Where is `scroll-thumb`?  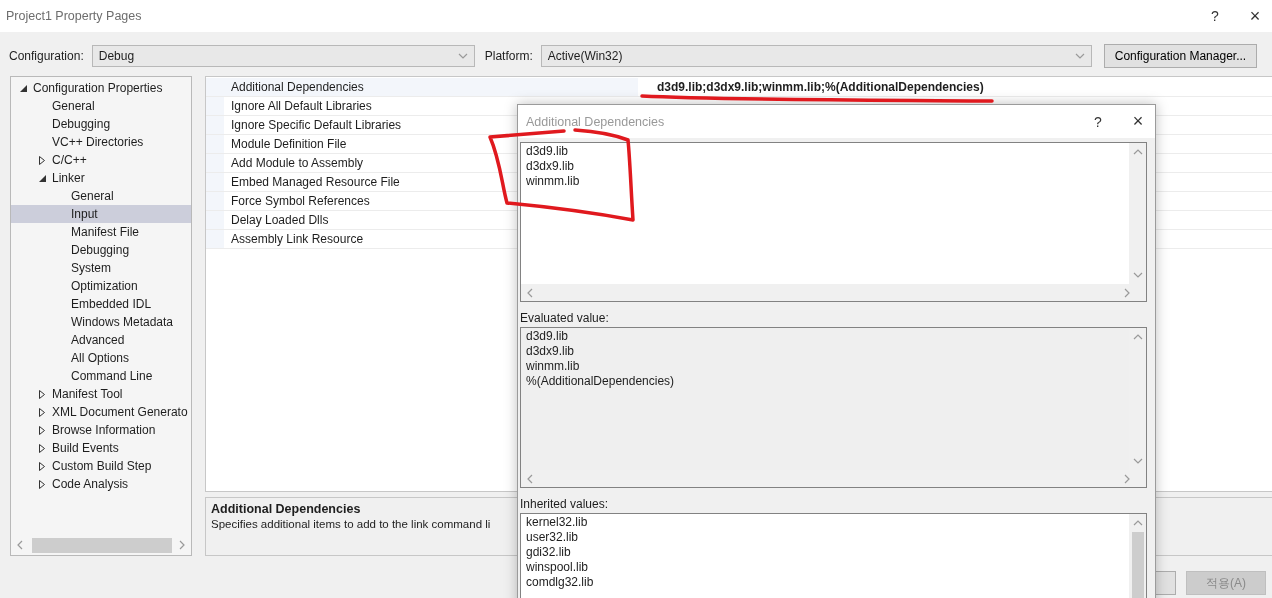 scroll-thumb is located at coordinates (1137, 565).